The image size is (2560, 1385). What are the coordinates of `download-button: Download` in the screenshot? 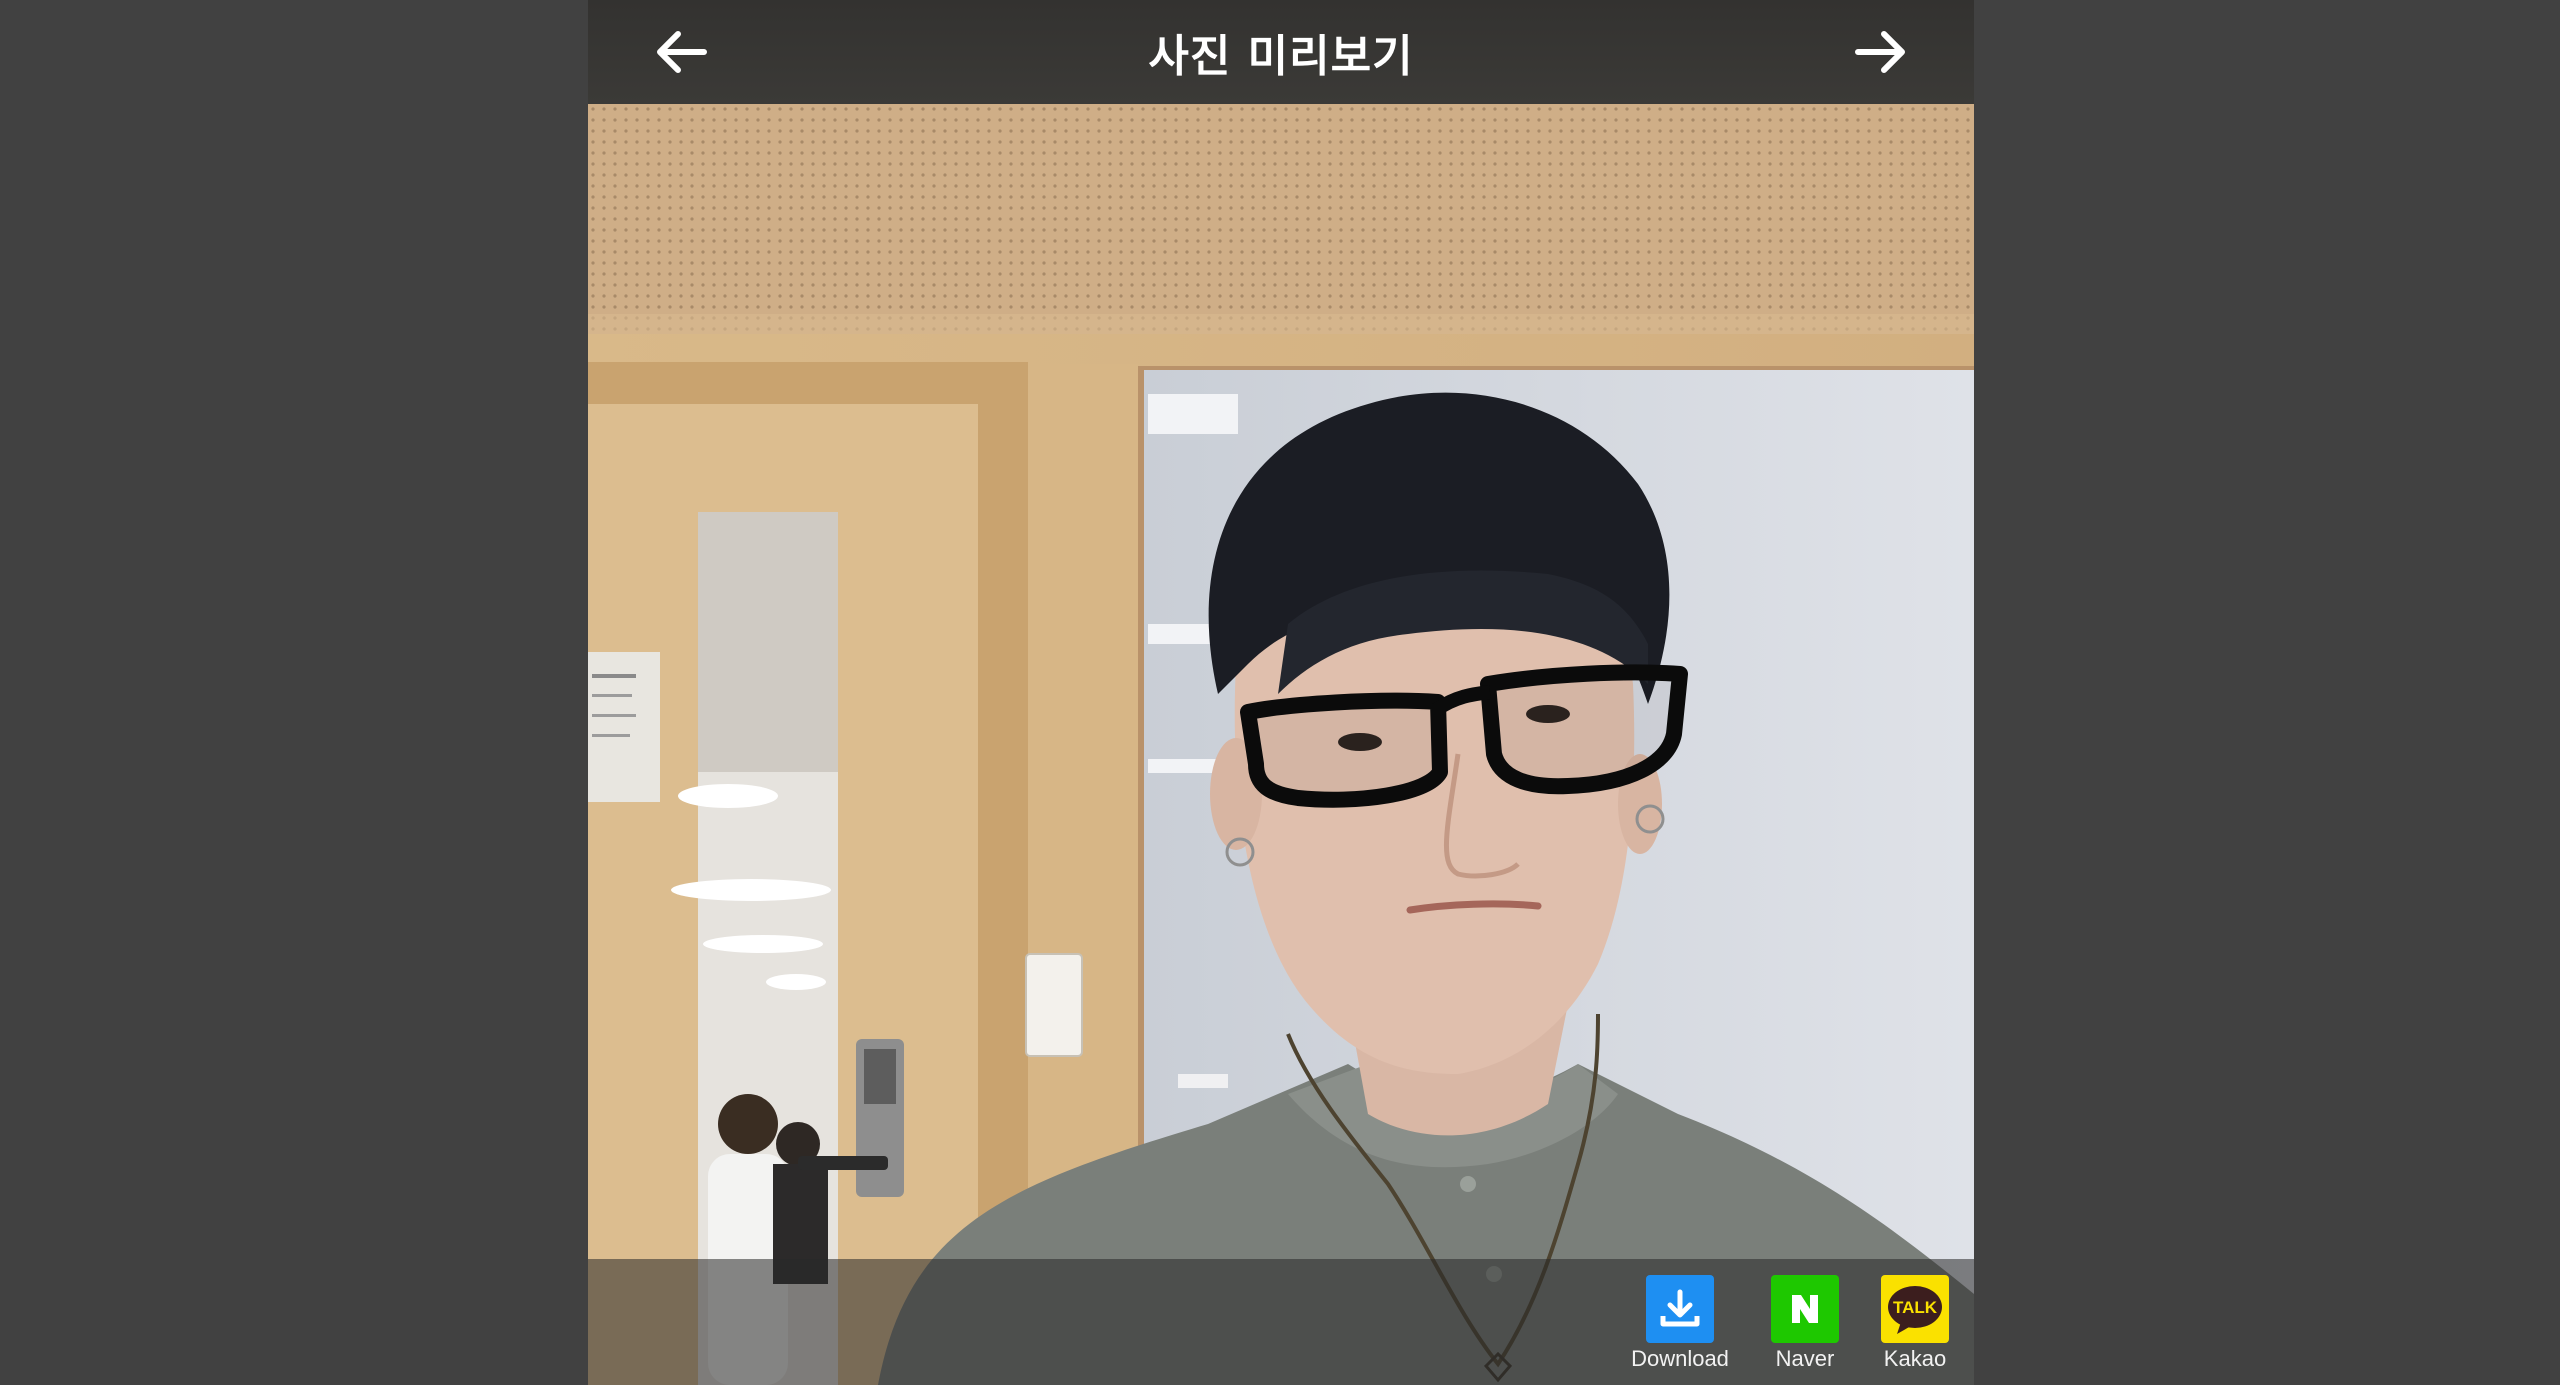 It's located at (1680, 1323).